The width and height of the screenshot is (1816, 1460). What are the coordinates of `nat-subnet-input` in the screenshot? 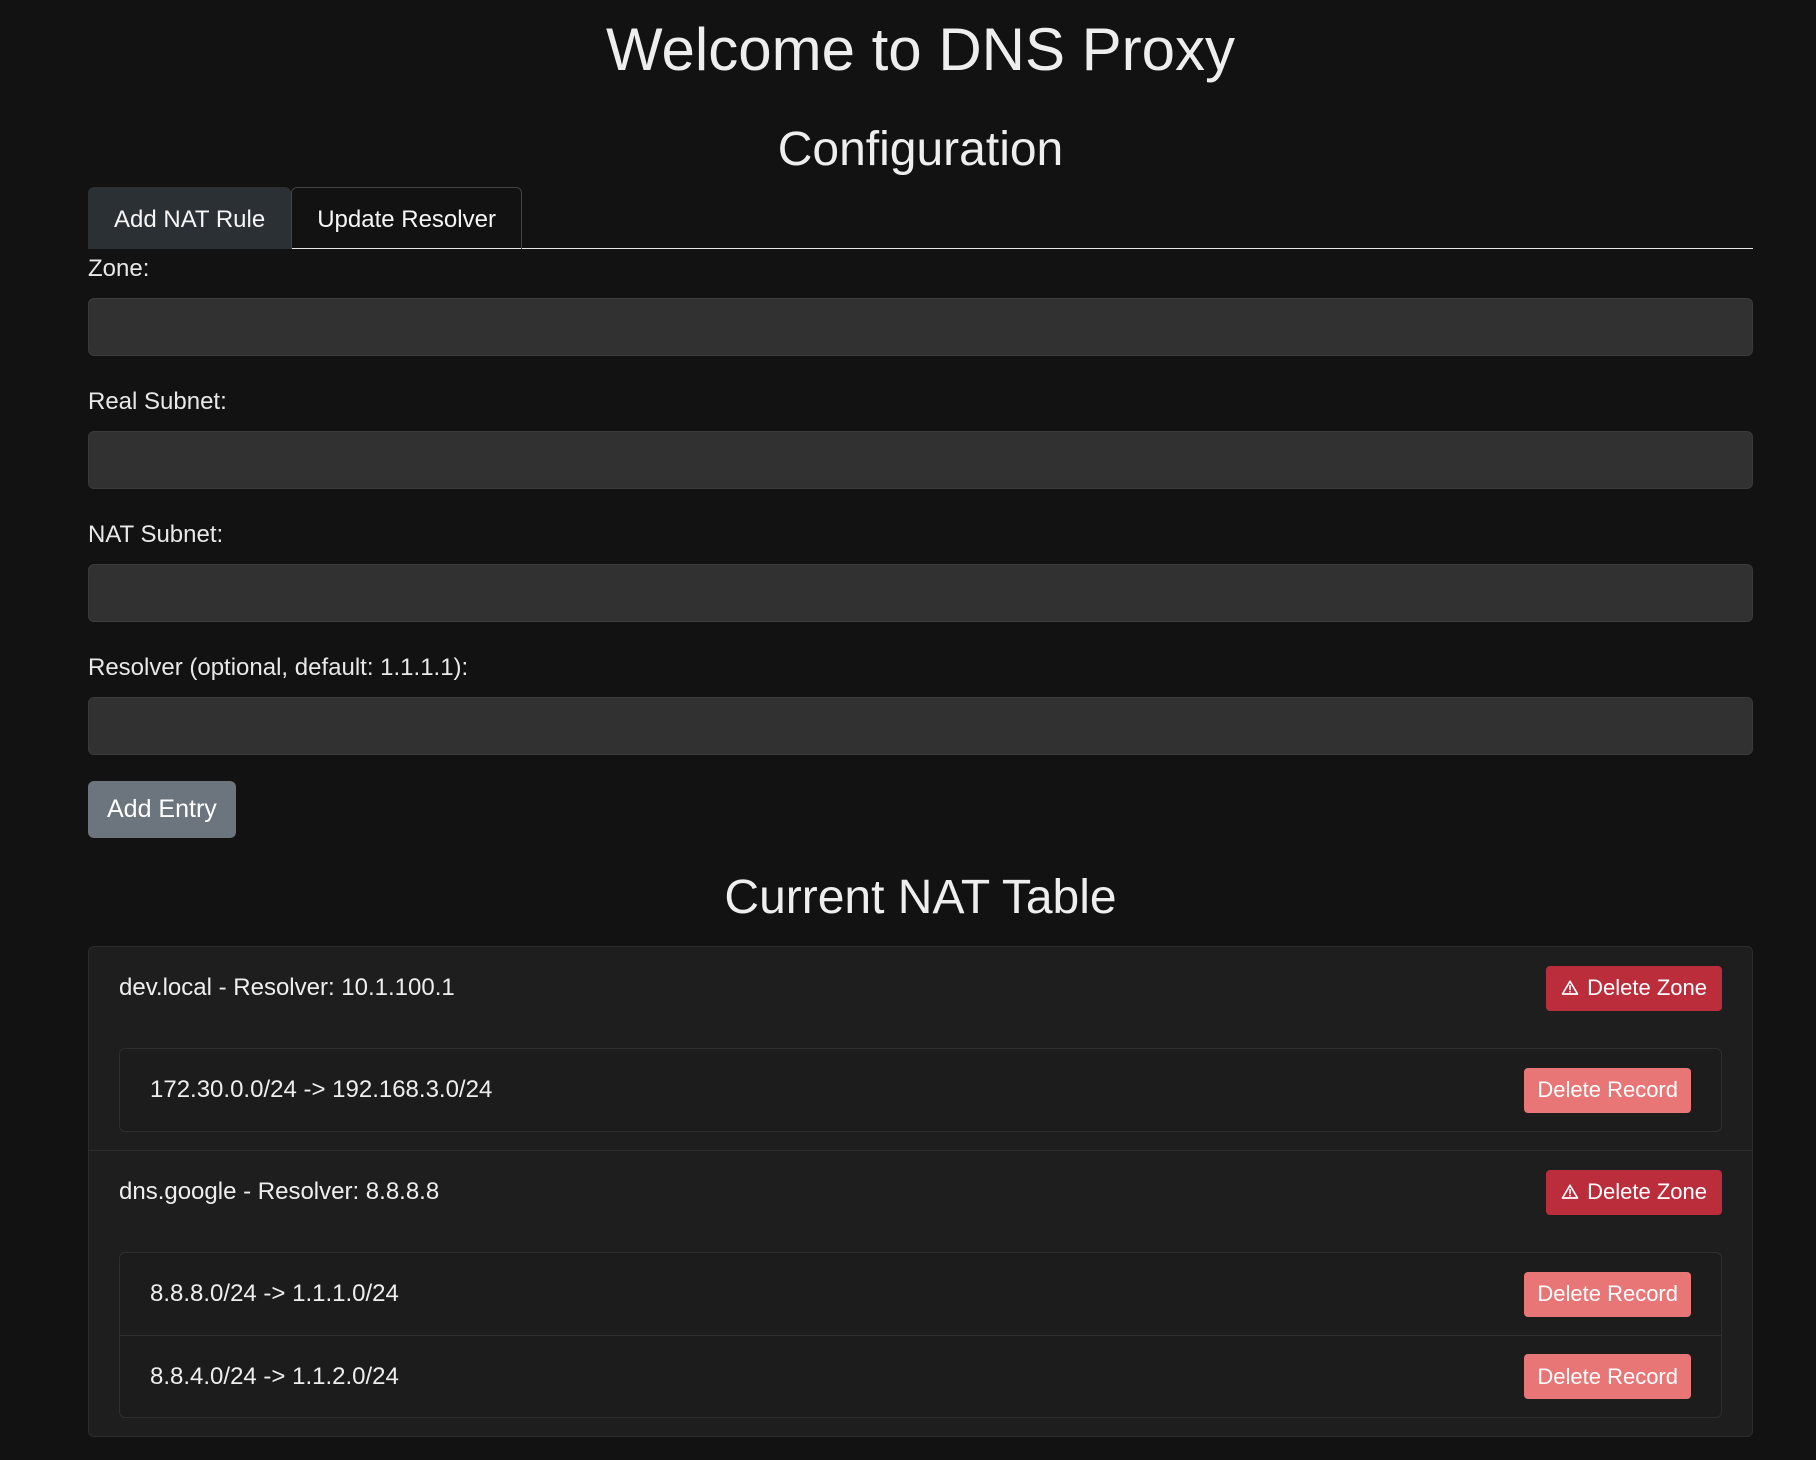 It's located at (920, 593).